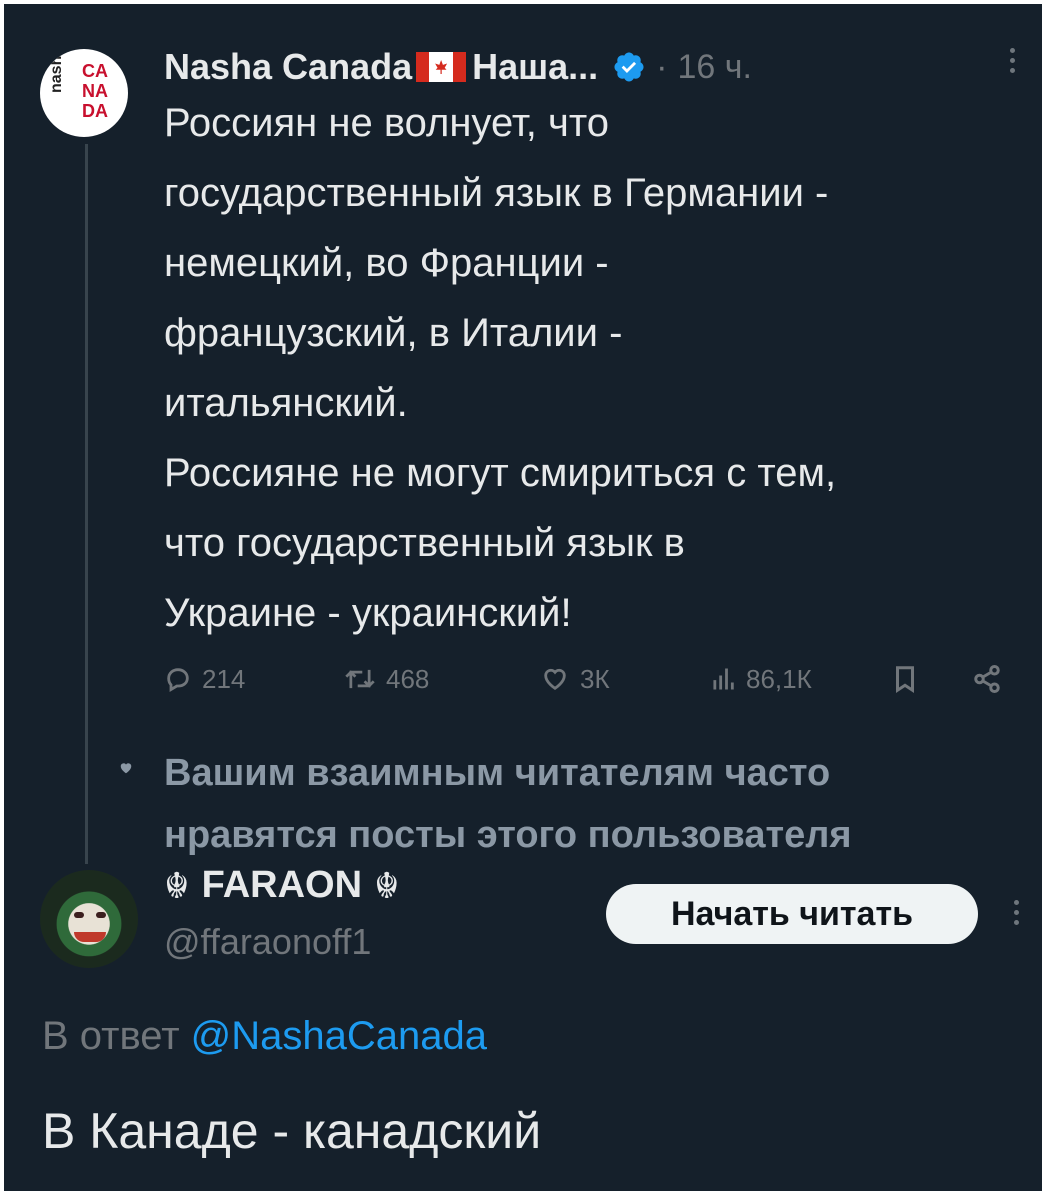 The image size is (1046, 1195). What do you see at coordinates (86, 504) in the screenshot?
I see `thread-connector-line` at bounding box center [86, 504].